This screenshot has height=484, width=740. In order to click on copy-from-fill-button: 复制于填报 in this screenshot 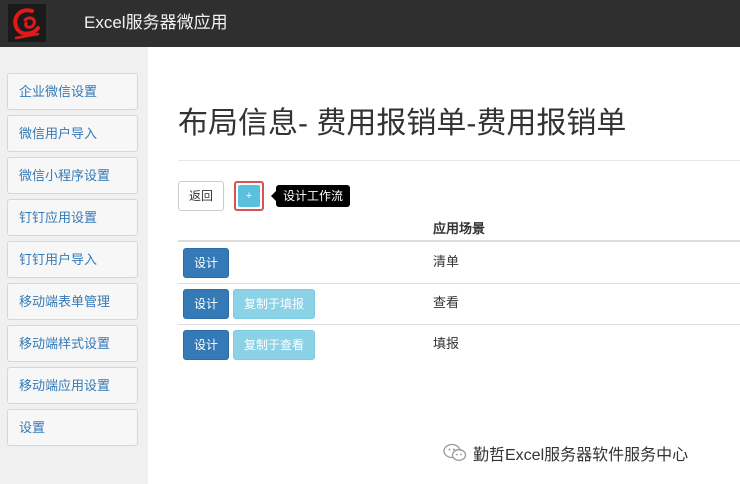, I will do `click(274, 304)`.